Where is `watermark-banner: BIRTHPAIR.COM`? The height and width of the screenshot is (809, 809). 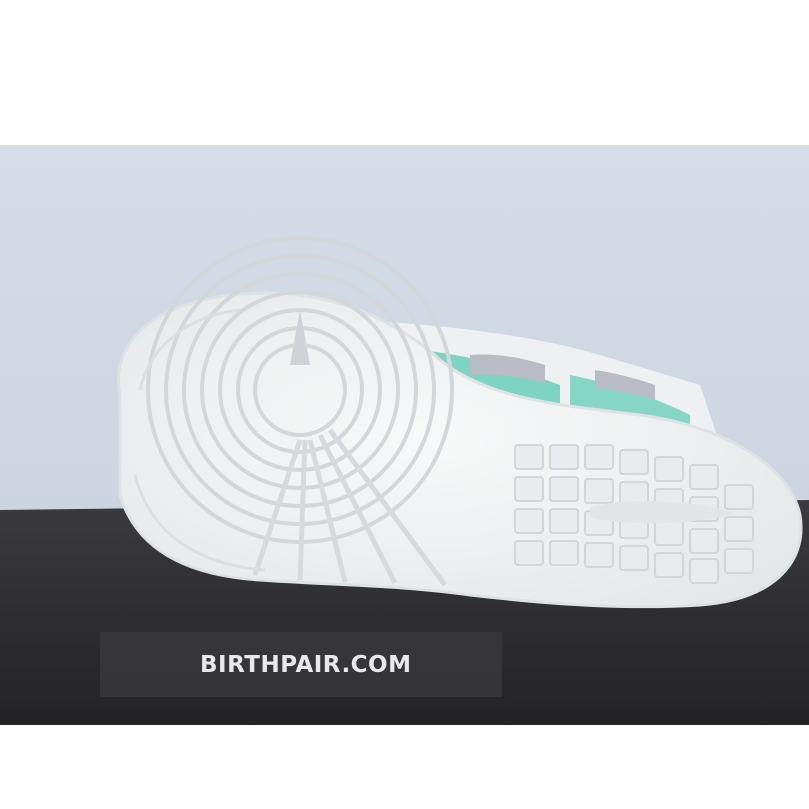
watermark-banner: BIRTHPAIR.COM is located at coordinates (301, 664).